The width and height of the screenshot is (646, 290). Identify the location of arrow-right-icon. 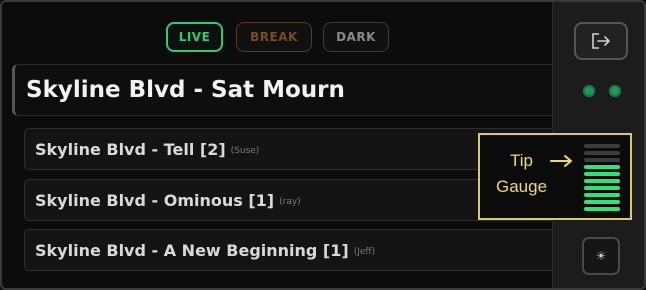
(562, 162).